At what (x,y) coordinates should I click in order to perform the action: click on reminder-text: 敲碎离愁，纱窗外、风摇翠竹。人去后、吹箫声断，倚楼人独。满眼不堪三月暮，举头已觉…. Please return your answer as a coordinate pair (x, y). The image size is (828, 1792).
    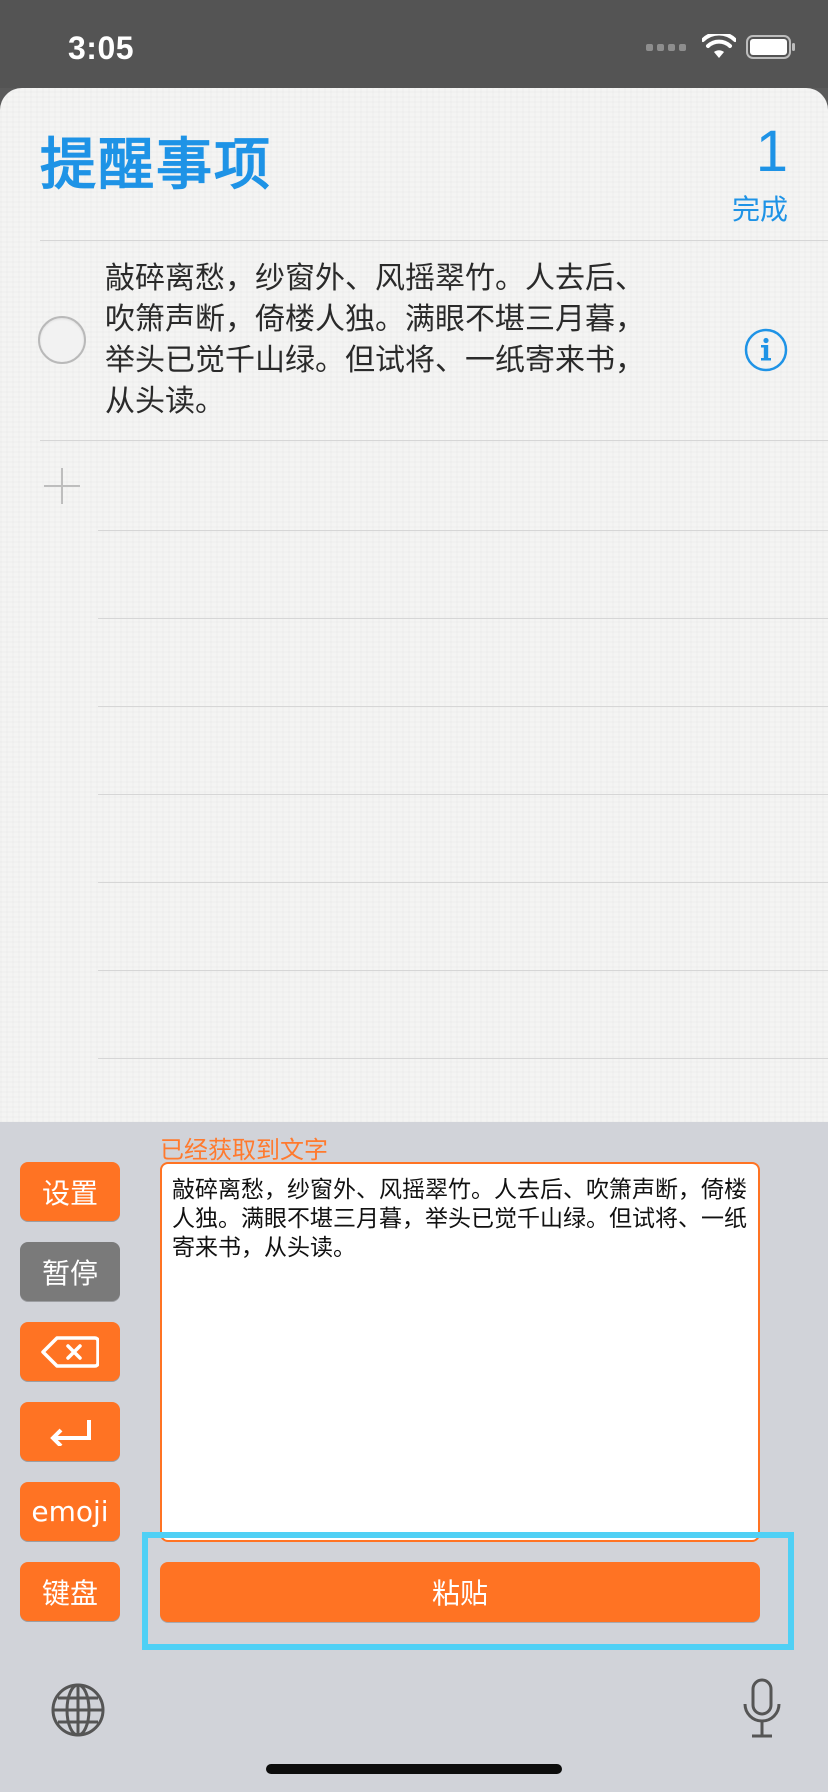
    Looking at the image, I should click on (387, 340).